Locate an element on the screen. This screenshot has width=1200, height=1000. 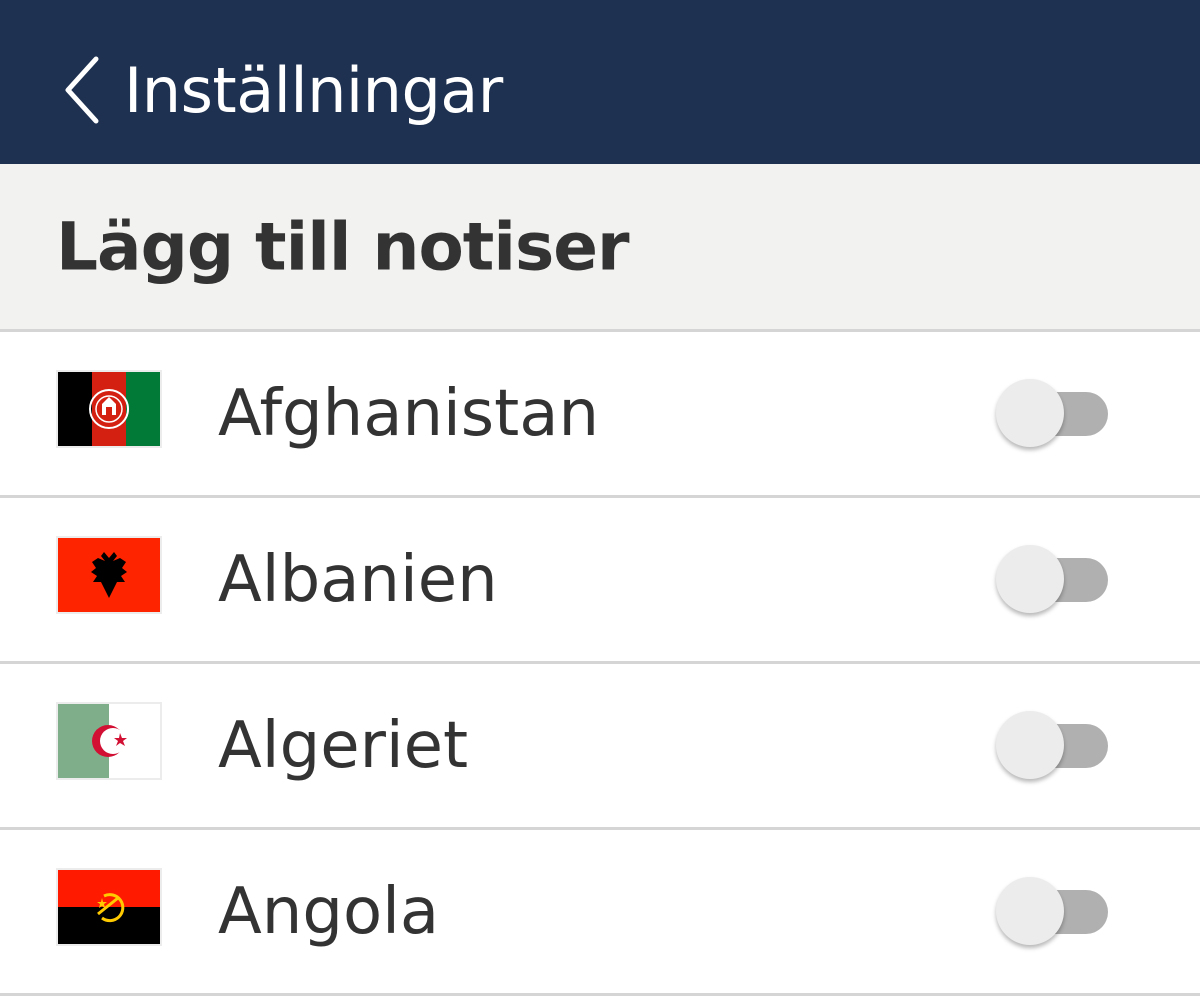
angola-flag-icon is located at coordinates (109, 907).